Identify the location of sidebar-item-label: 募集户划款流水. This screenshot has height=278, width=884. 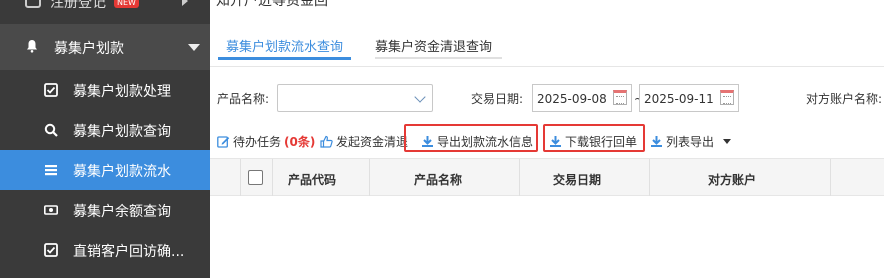
(122, 172).